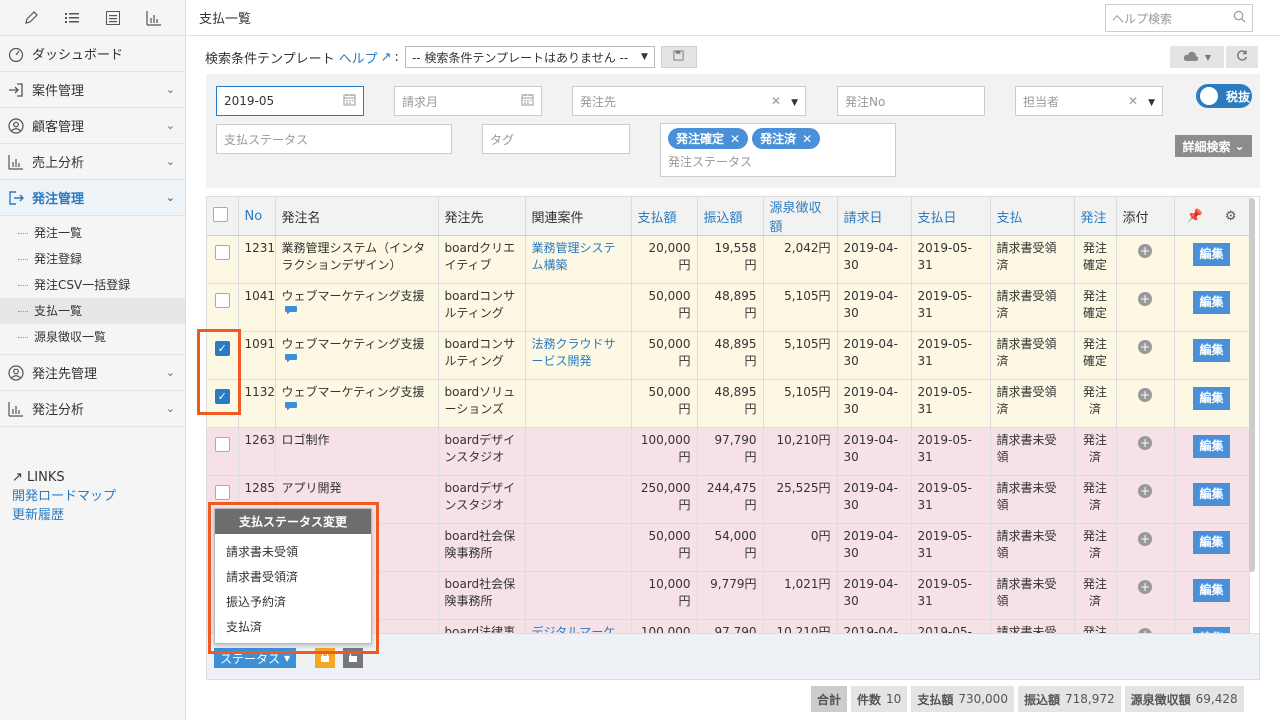 Image resolution: width=1280 pixels, height=720 pixels. Describe the element at coordinates (92, 311) in the screenshot. I see `sidebar-subitem-payments: 支払一覧` at that location.